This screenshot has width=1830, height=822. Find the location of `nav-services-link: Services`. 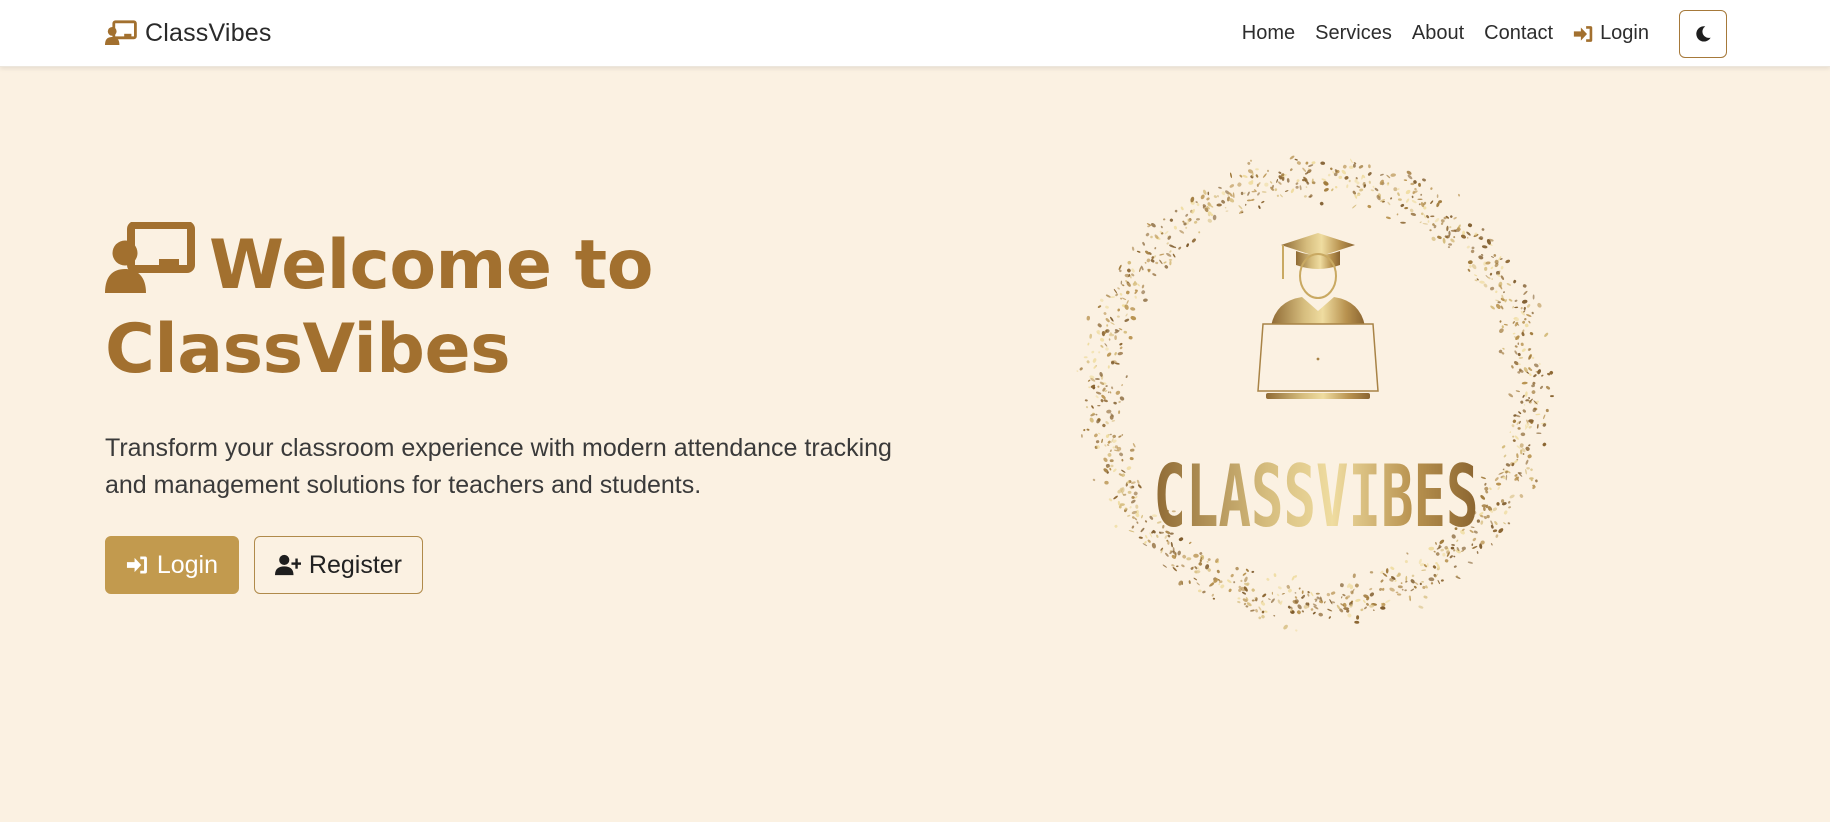

nav-services-link: Services is located at coordinates (1353, 33).